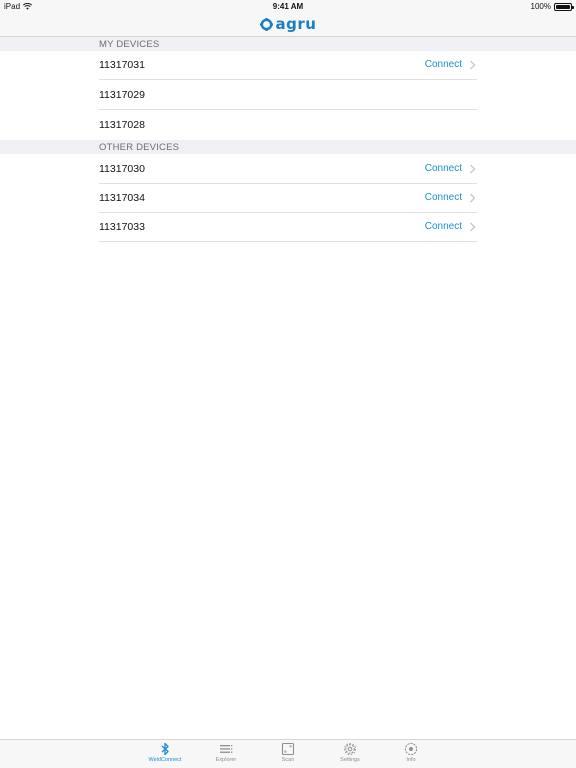 This screenshot has height=768, width=576. Describe the element at coordinates (288, 125) in the screenshot. I see `device-row-11317028: 11317028` at that location.